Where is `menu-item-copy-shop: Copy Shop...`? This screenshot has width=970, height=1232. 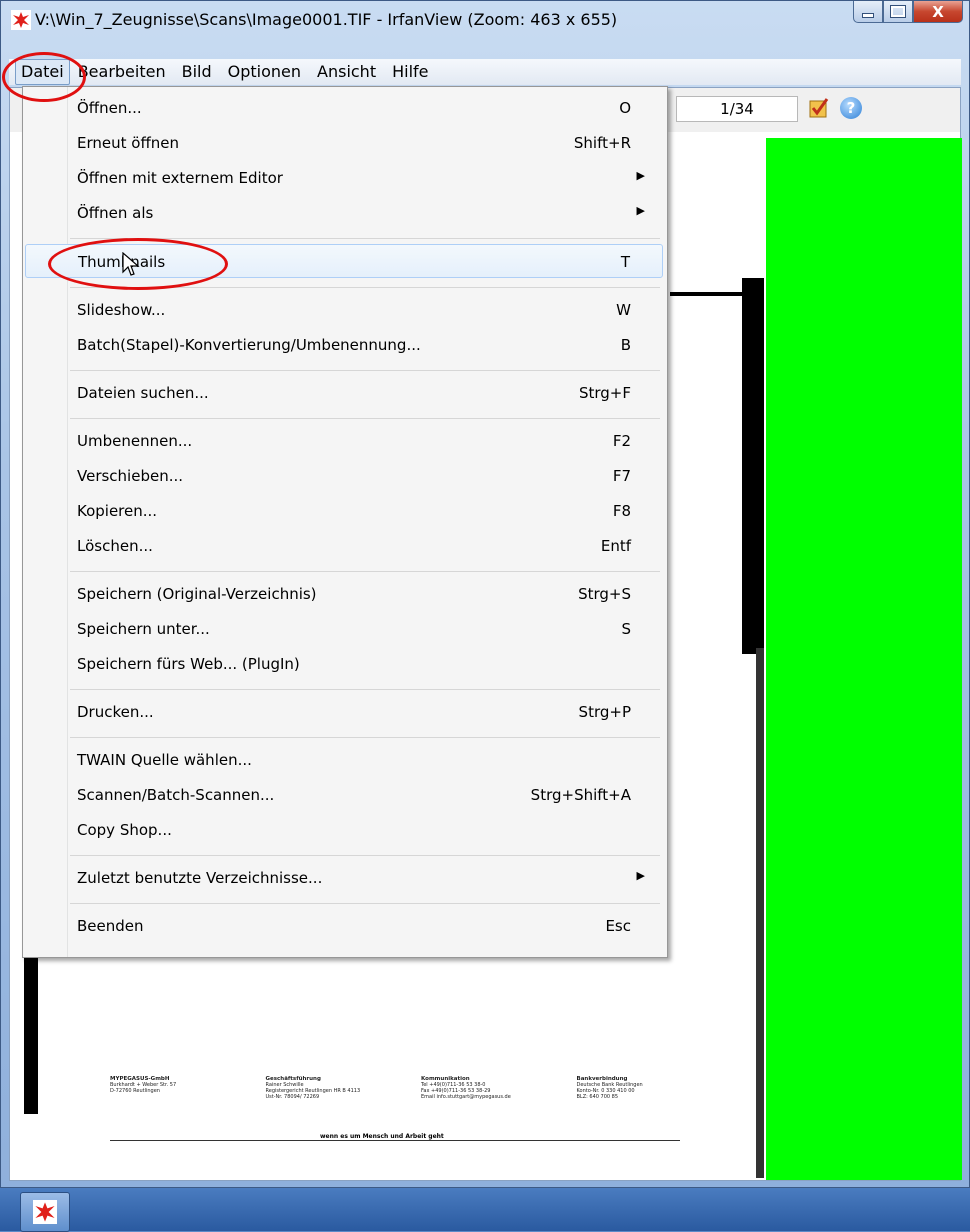 menu-item-copy-shop: Copy Shop... is located at coordinates (344, 830).